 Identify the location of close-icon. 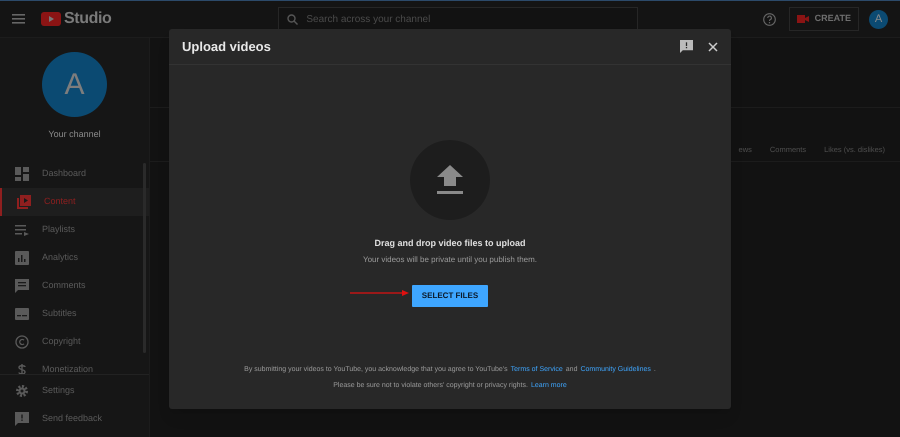
(713, 47).